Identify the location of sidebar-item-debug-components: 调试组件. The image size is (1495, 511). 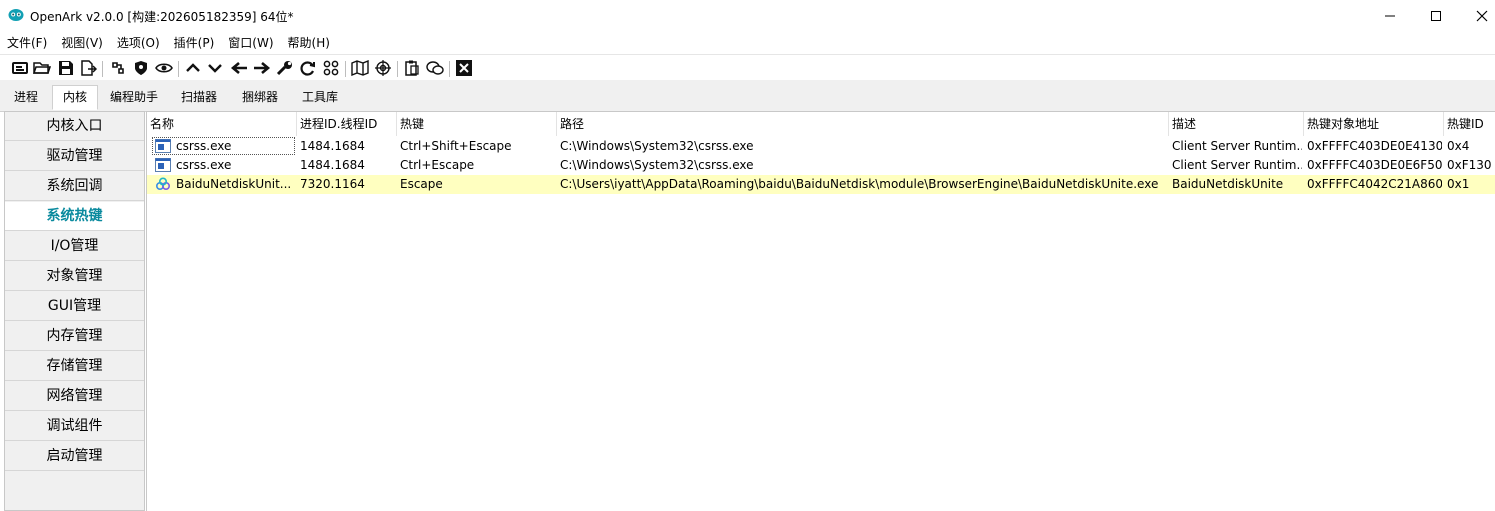
(74, 426).